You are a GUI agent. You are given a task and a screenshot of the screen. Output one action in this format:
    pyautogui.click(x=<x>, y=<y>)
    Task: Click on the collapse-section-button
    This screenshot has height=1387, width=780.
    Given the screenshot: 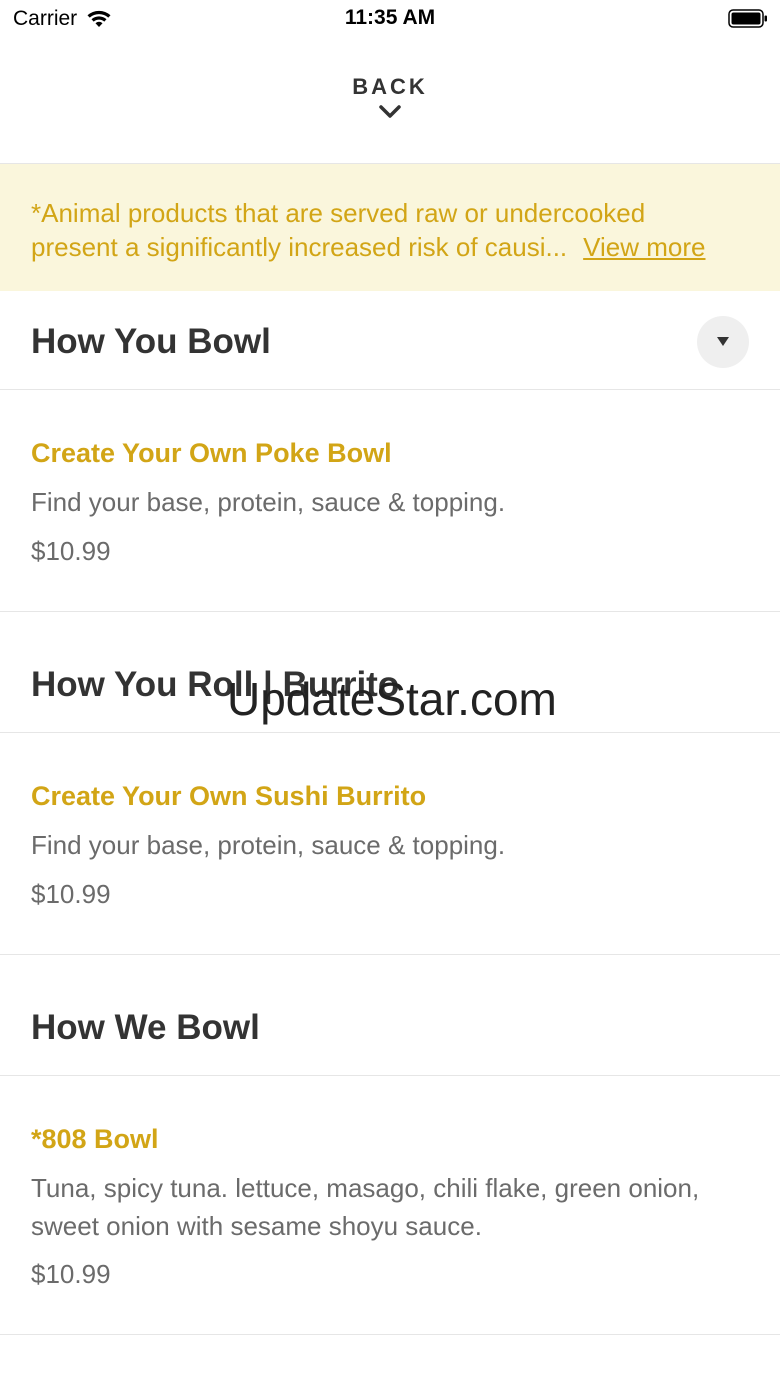 What is the action you would take?
    pyautogui.click(x=723, y=342)
    